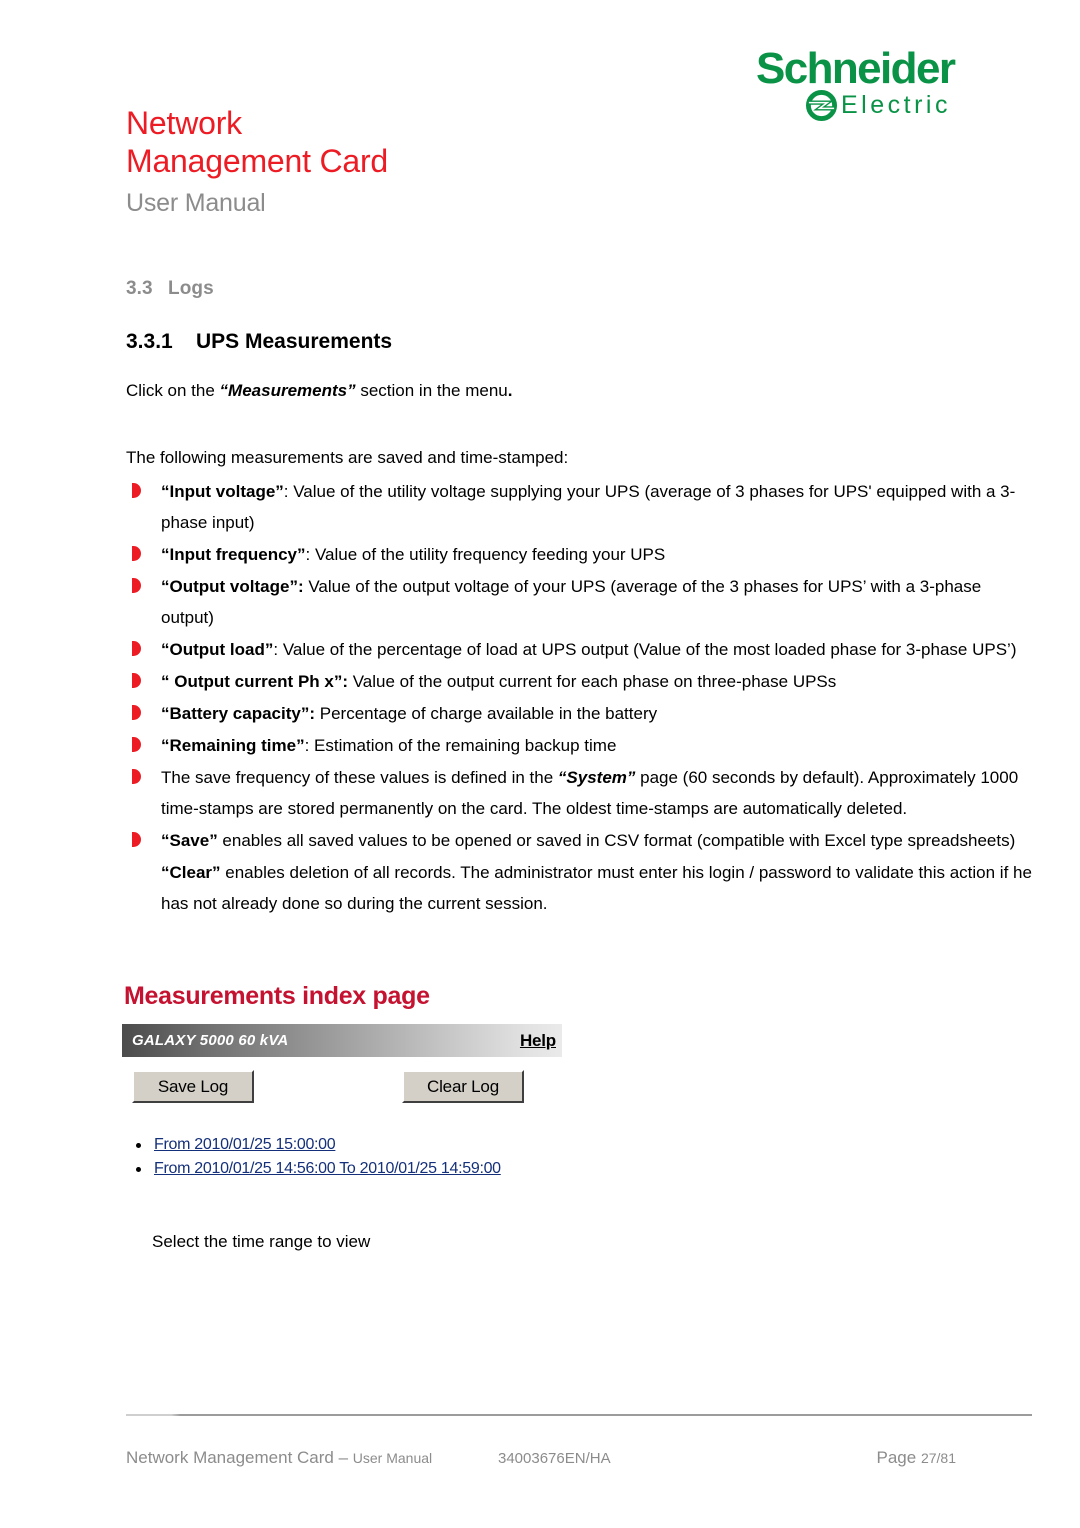  What do you see at coordinates (230, 1457) in the screenshot?
I see `footer-left-main: Network Management Card` at bounding box center [230, 1457].